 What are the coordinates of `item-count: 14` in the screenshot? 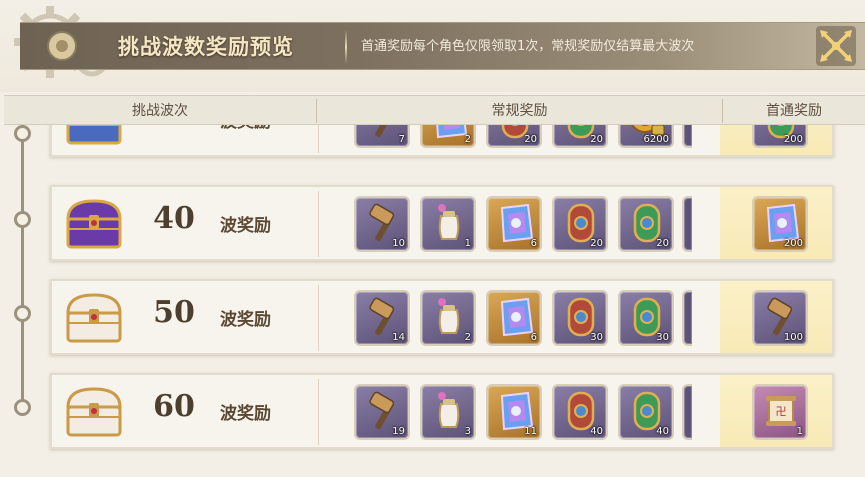 It's located at (398, 337).